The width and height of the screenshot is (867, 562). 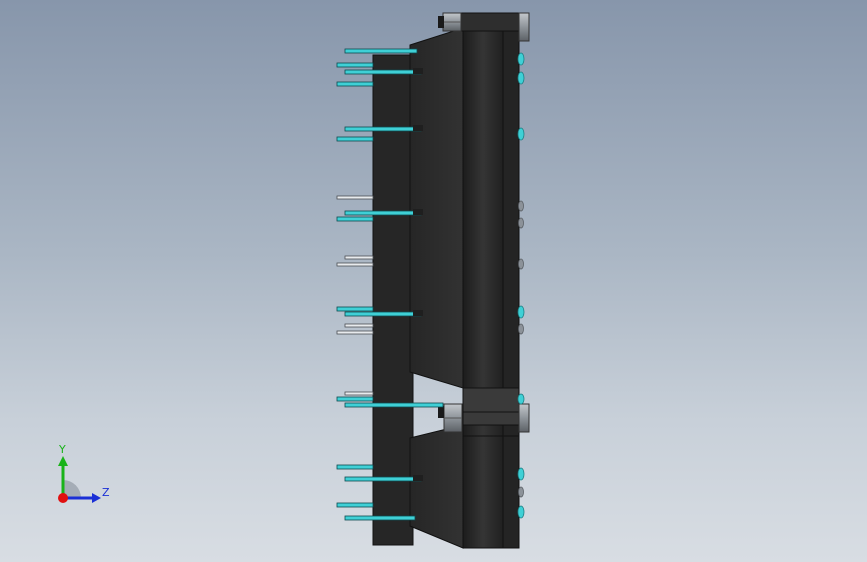 What do you see at coordinates (511, 289) in the screenshot?
I see `back-plate` at bounding box center [511, 289].